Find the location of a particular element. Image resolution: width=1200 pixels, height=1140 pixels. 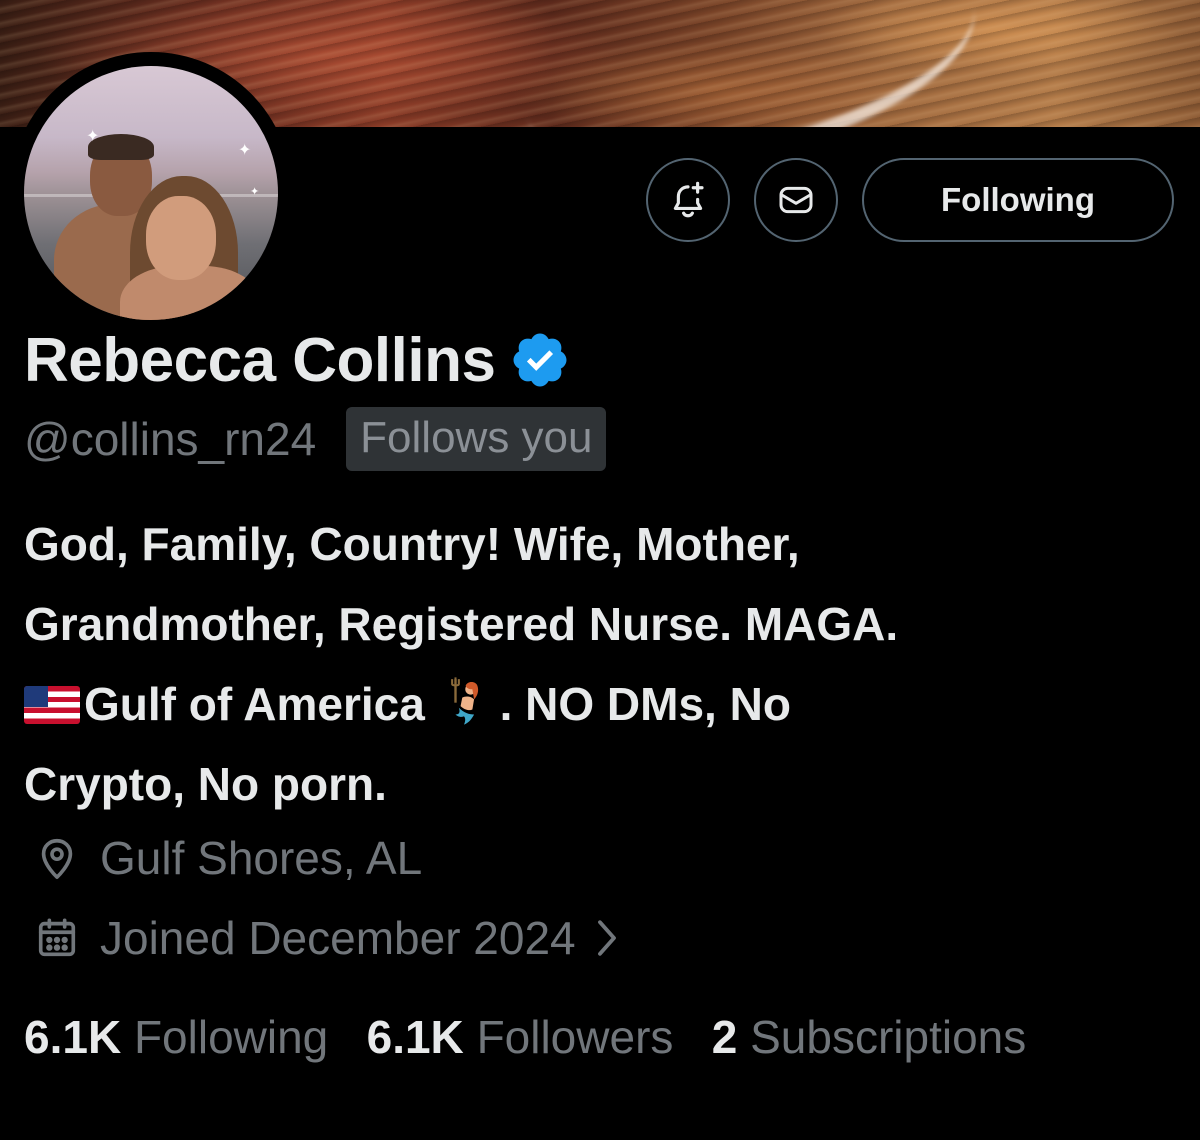

followers-count: 6.1K is located at coordinates (415, 1037).